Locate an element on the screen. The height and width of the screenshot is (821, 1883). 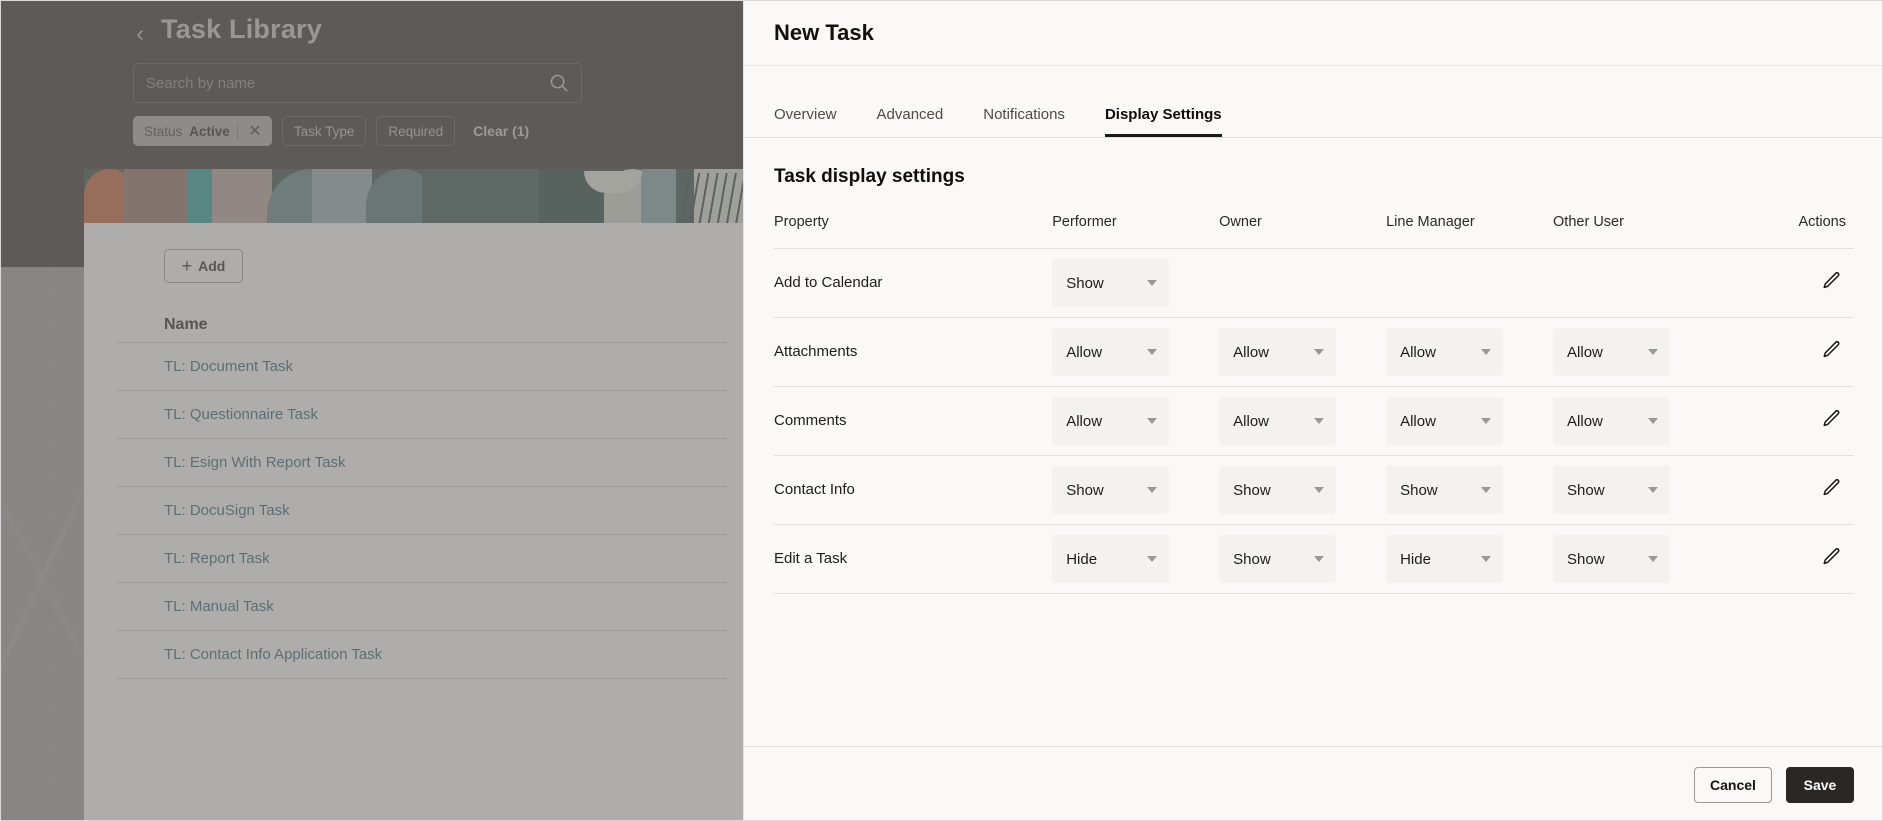
cell-line-manager is located at coordinates (1470, 283).